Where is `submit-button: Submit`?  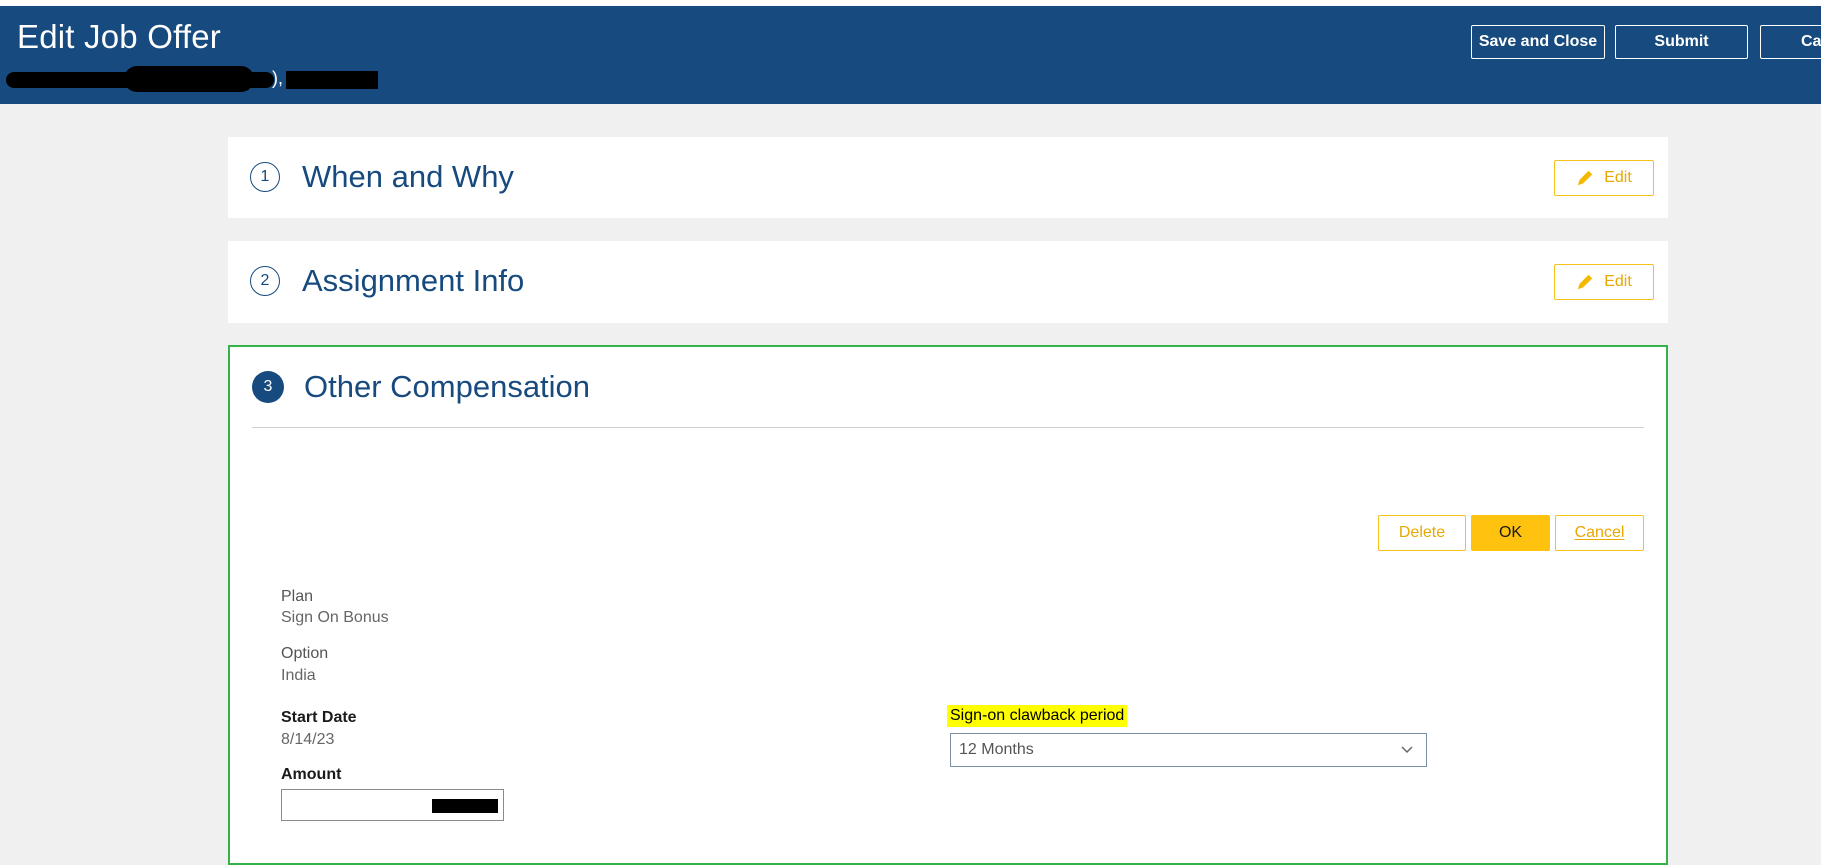
submit-button: Submit is located at coordinates (1681, 42).